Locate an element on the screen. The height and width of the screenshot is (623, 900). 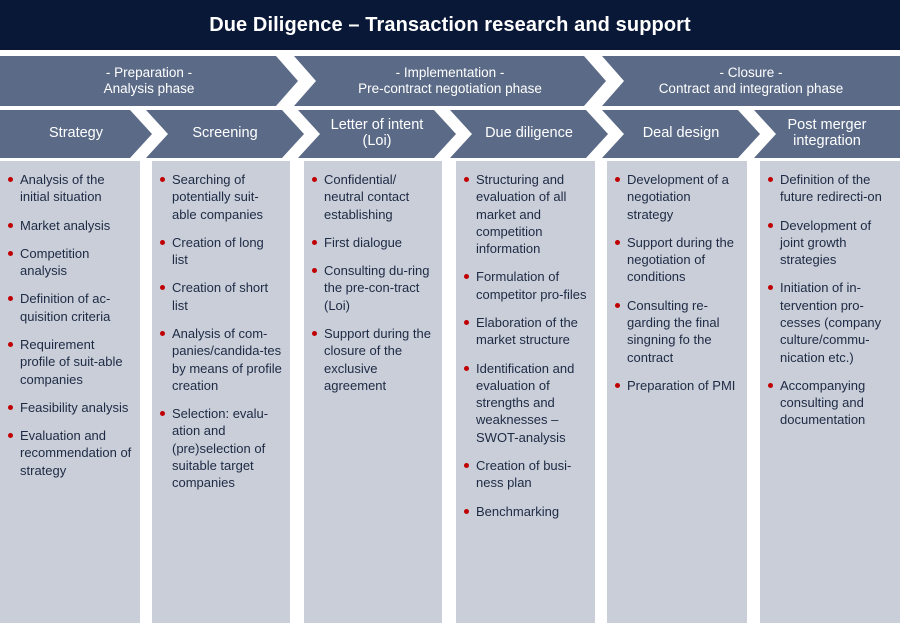
bullet-text: Creation of long list is located at coordinates (218, 251).